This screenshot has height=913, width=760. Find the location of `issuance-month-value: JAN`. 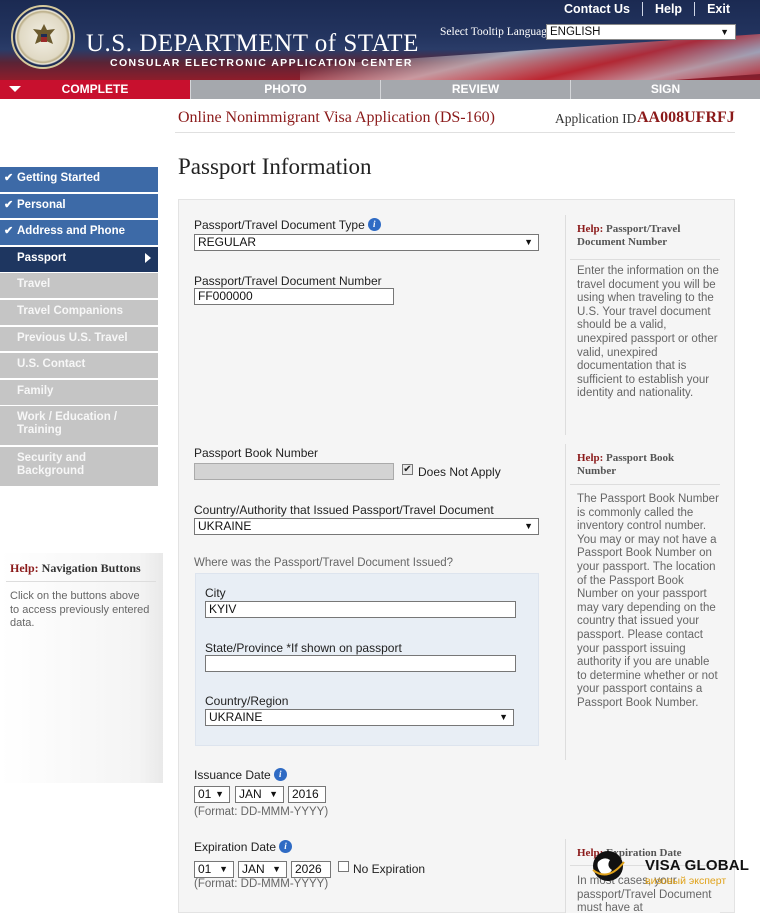

issuance-month-value: JAN is located at coordinates (250, 794).